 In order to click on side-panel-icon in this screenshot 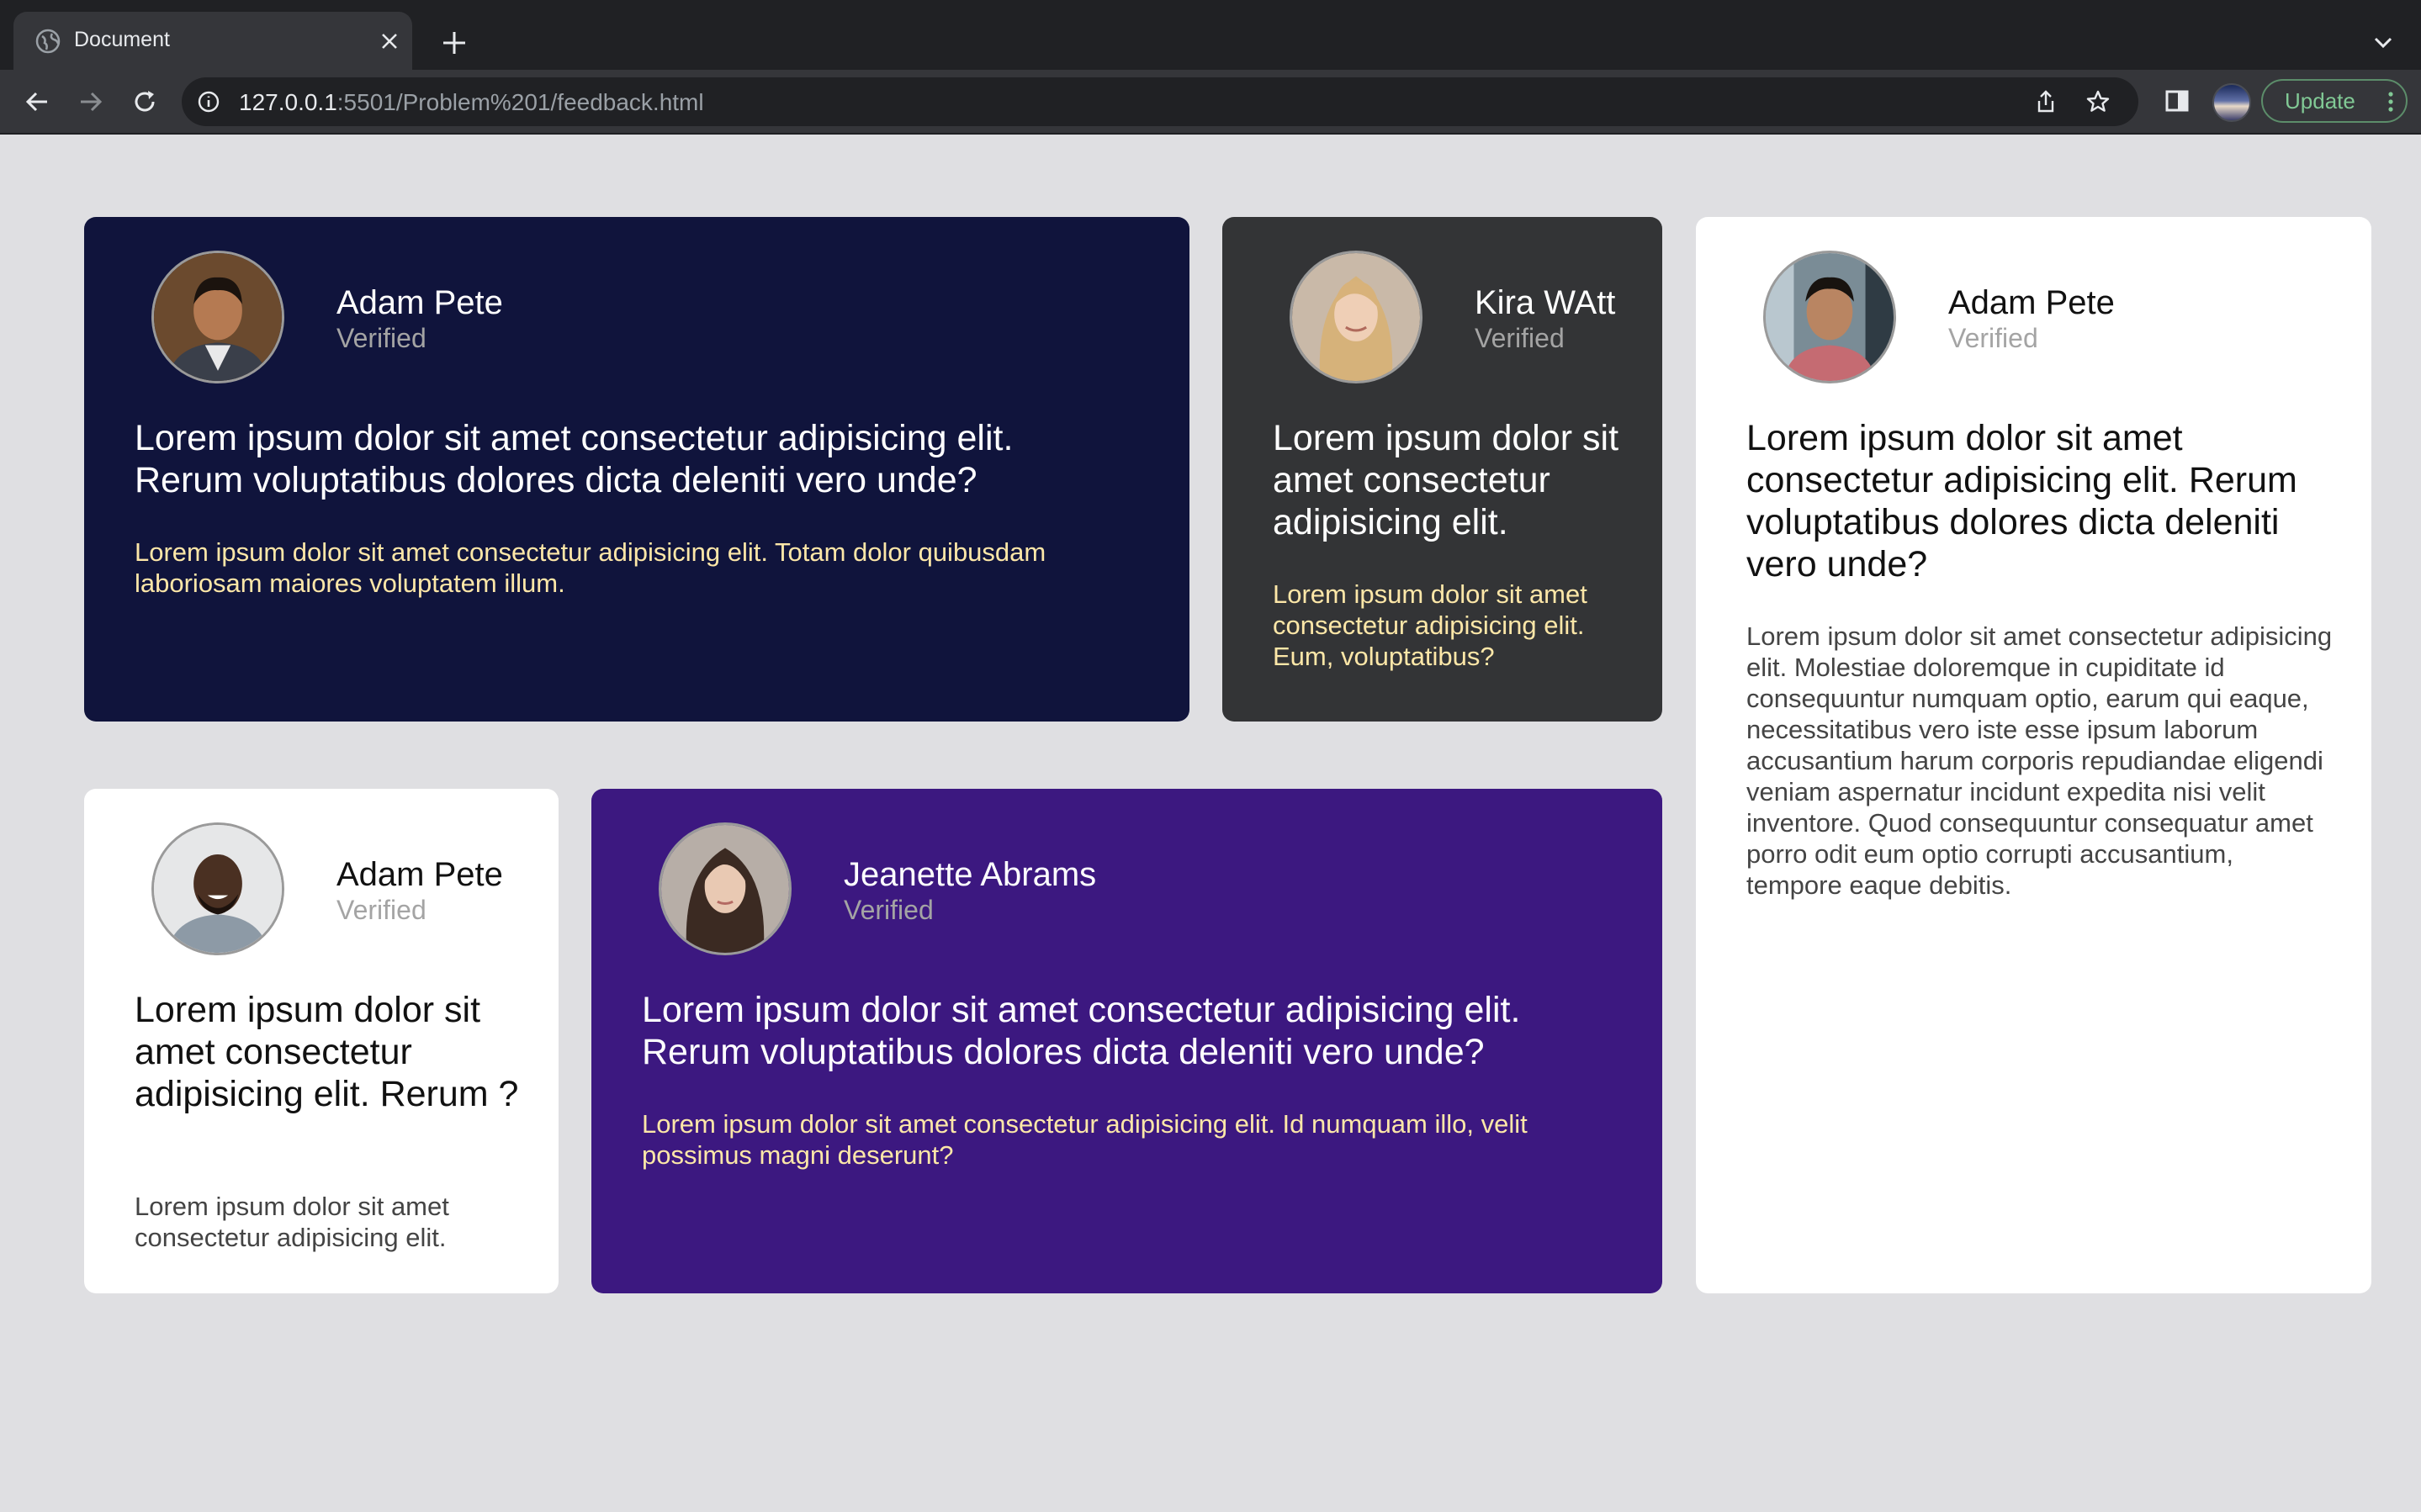, I will do `click(2177, 101)`.